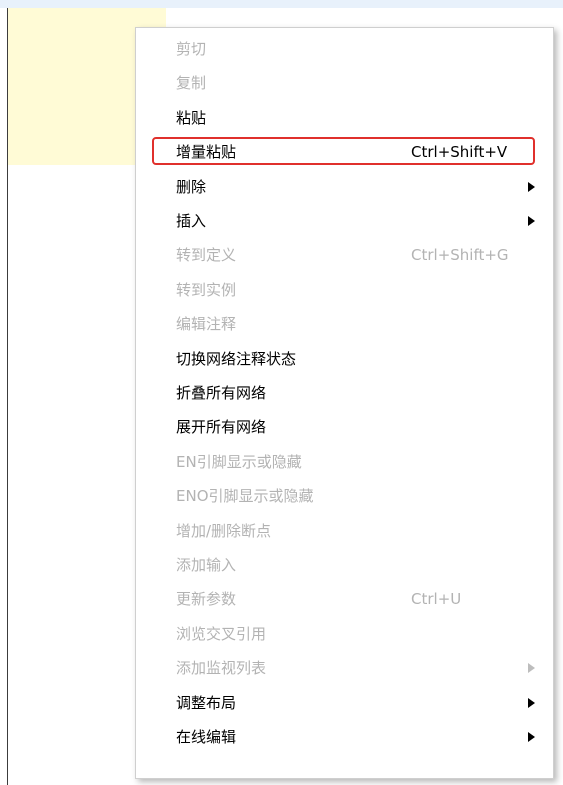 The image size is (563, 785). Describe the element at coordinates (206, 324) in the screenshot. I see `menu-item-label: 编辑注释` at that location.